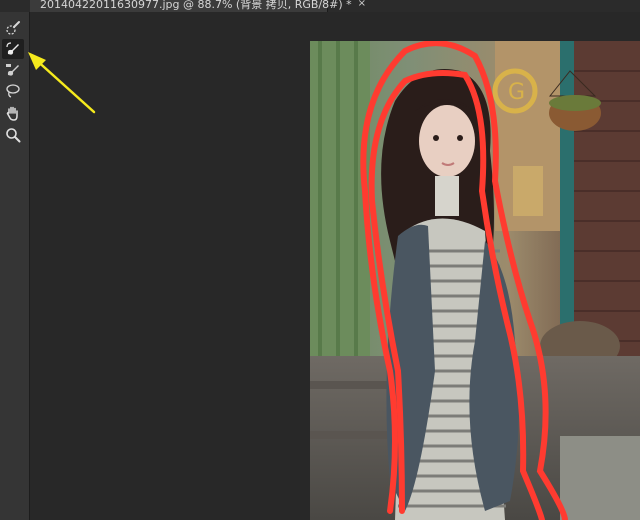 The height and width of the screenshot is (520, 640). What do you see at coordinates (62, 83) in the screenshot?
I see `annotation-arrow-icon` at bounding box center [62, 83].